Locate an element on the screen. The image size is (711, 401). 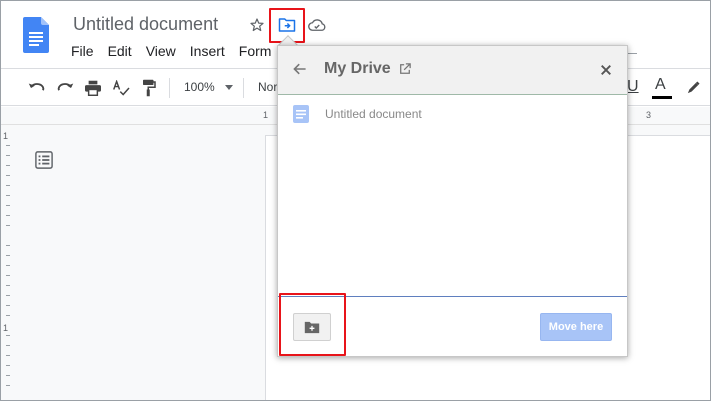
paragraph-style-select: Nor is located at coordinates (267, 87).